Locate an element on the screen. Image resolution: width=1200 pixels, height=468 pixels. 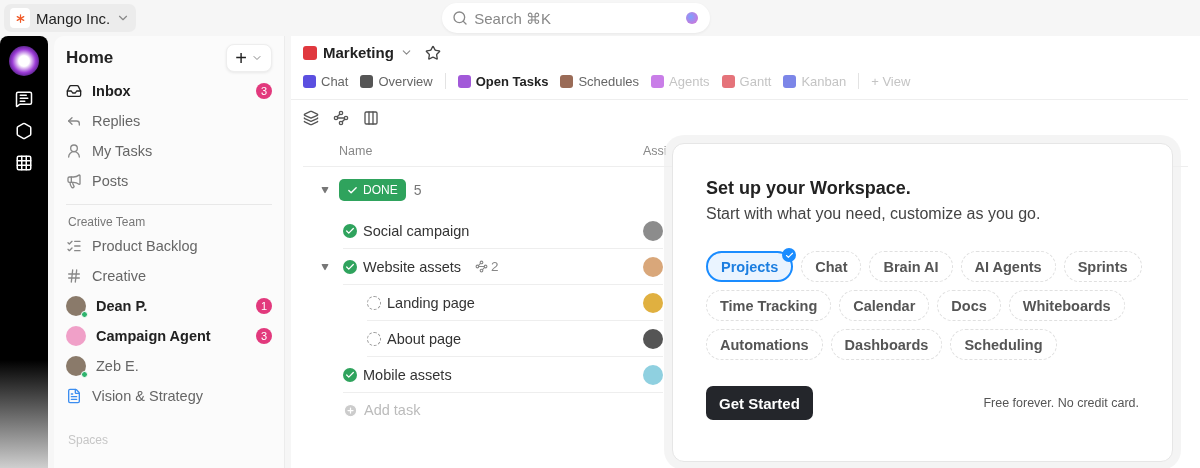
task-name: Landing page is located at coordinates (431, 302).